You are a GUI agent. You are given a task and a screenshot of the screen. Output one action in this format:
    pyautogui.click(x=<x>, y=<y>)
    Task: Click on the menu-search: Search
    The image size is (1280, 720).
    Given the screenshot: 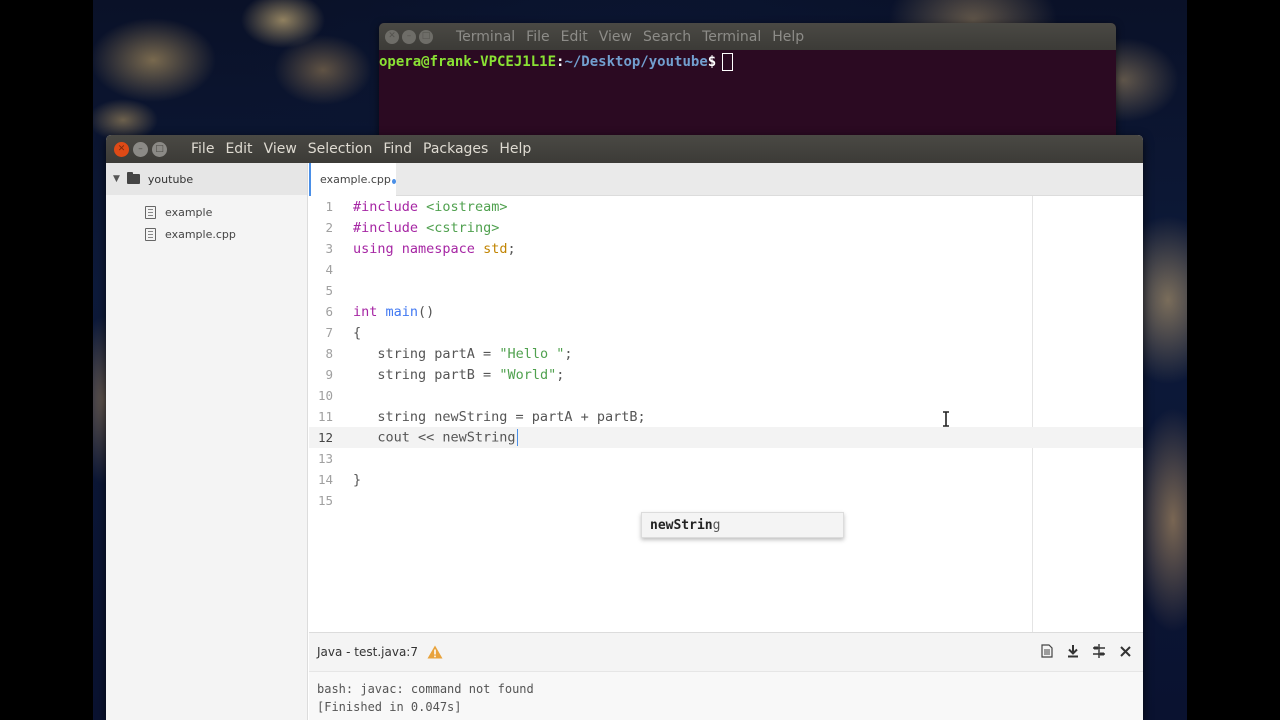 What is the action you would take?
    pyautogui.click(x=667, y=37)
    